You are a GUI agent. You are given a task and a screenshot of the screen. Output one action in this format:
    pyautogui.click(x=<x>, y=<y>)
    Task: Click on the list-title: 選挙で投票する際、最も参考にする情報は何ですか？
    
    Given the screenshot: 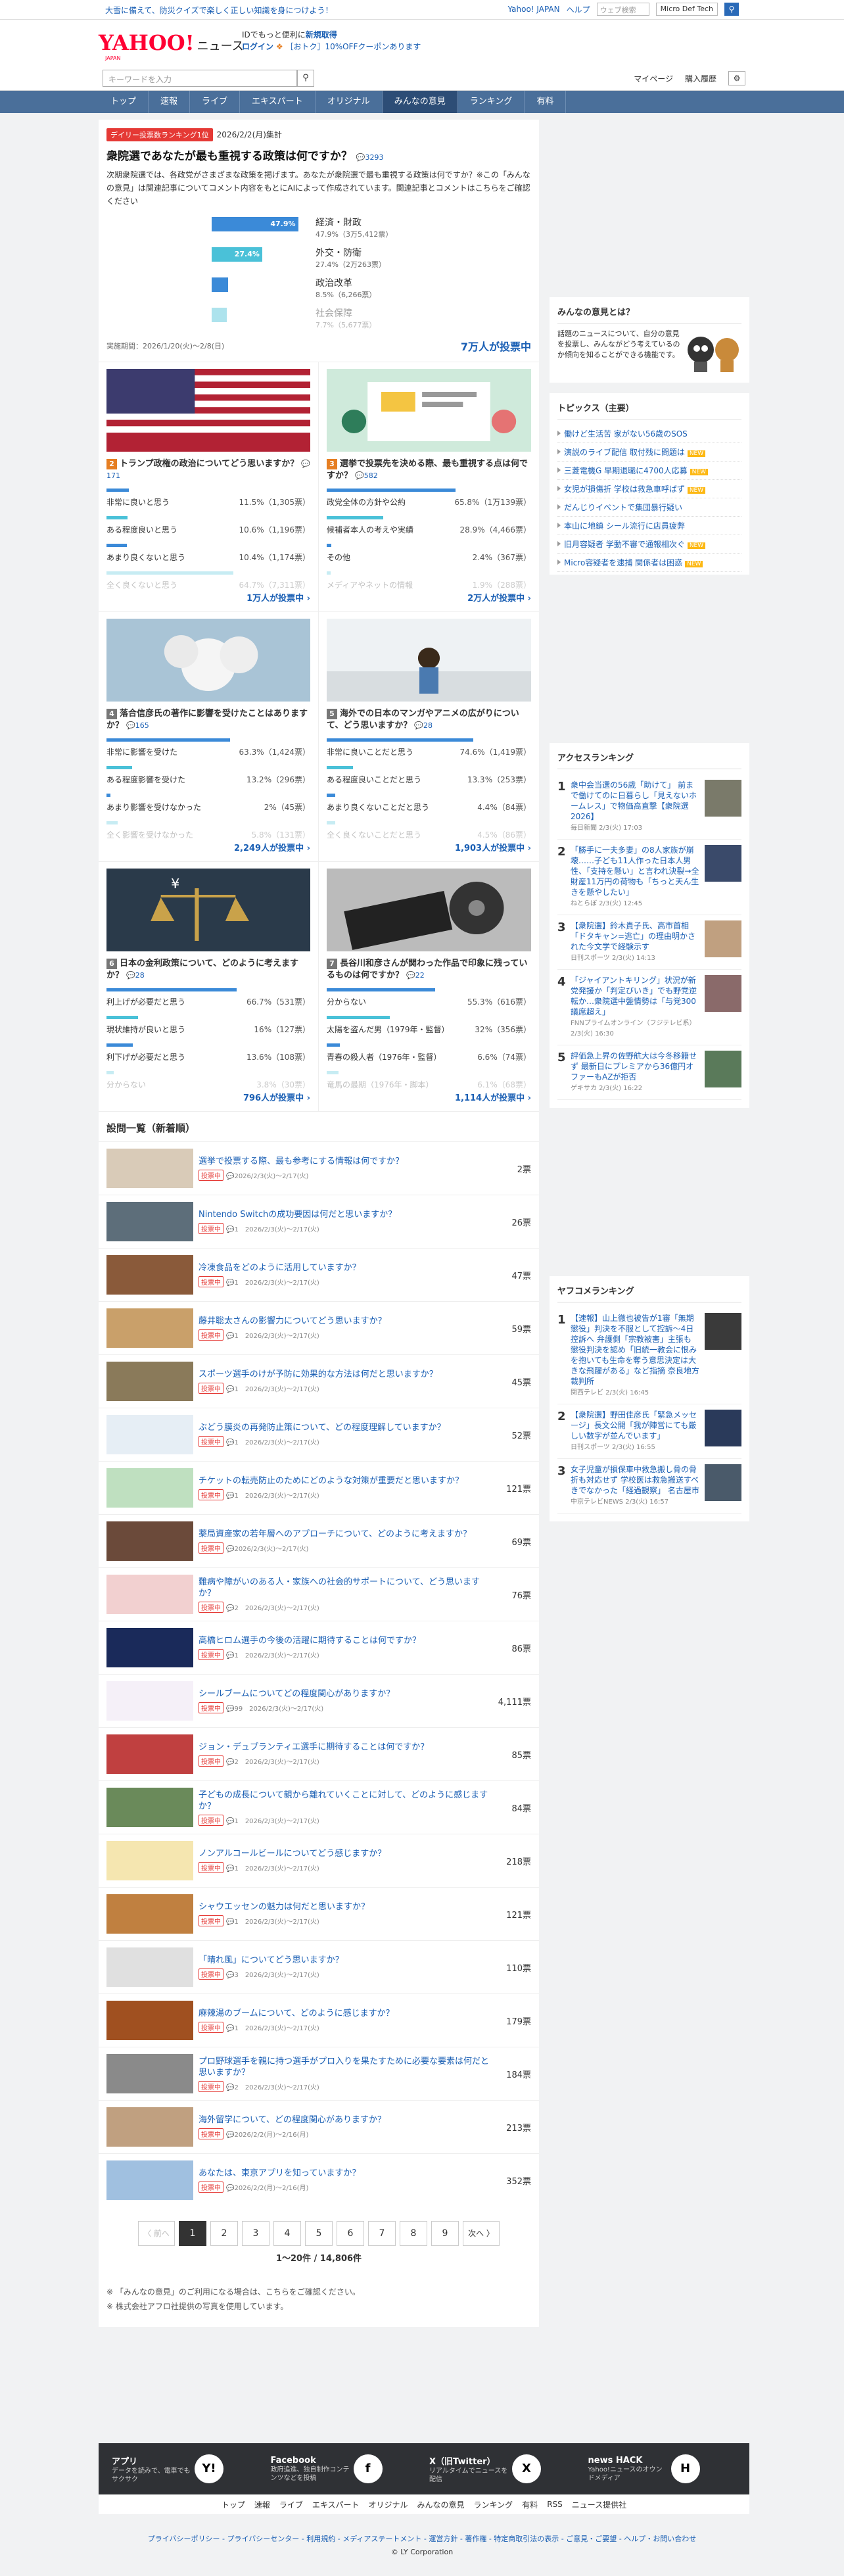 What is the action you would take?
    pyautogui.click(x=345, y=1162)
    